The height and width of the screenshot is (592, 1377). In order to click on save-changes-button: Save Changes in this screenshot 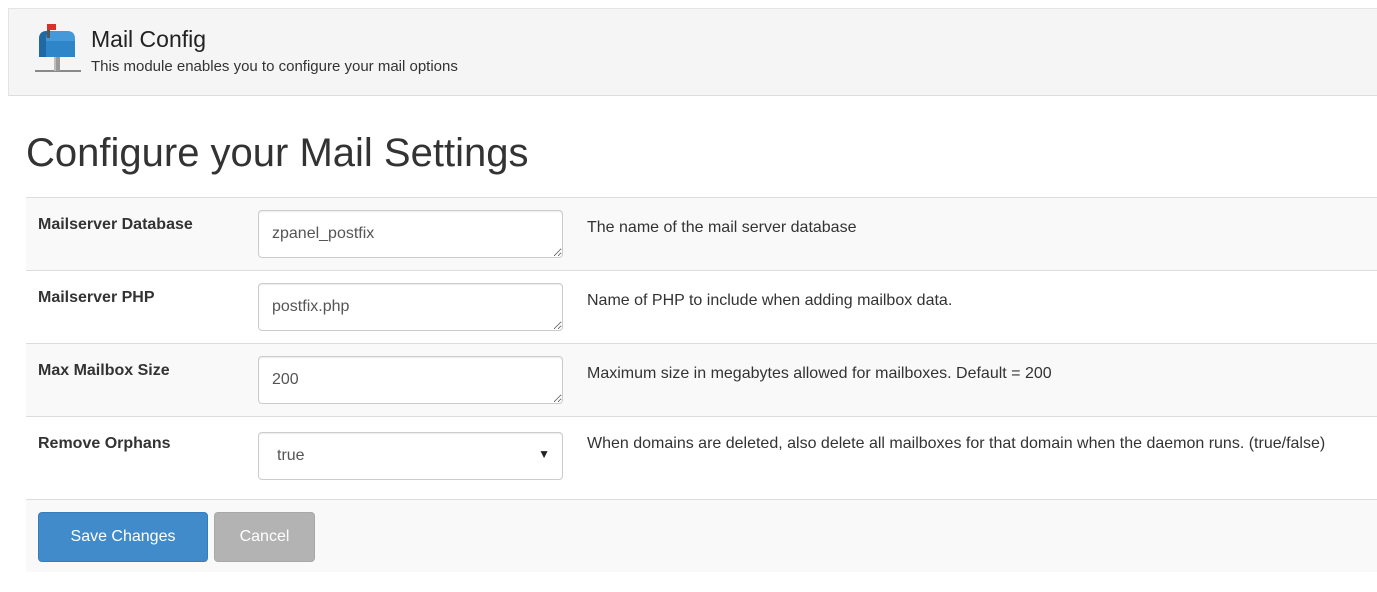, I will do `click(123, 537)`.